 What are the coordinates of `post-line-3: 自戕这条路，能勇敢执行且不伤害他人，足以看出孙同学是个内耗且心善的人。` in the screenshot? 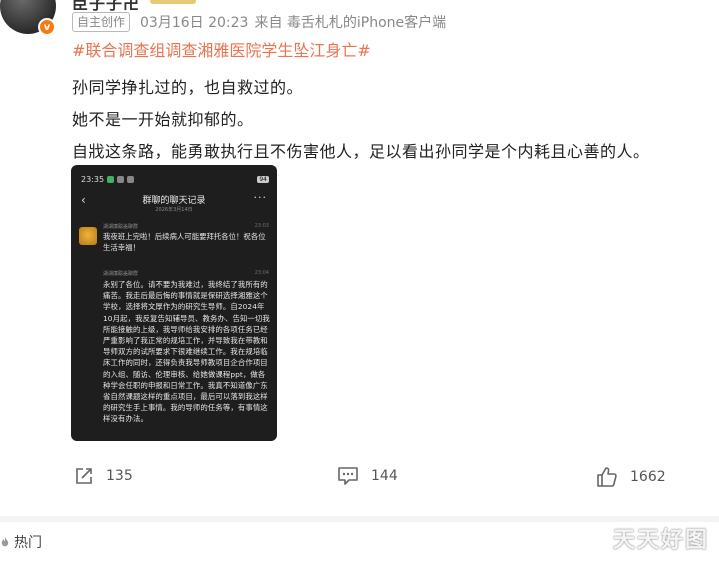 It's located at (361, 151).